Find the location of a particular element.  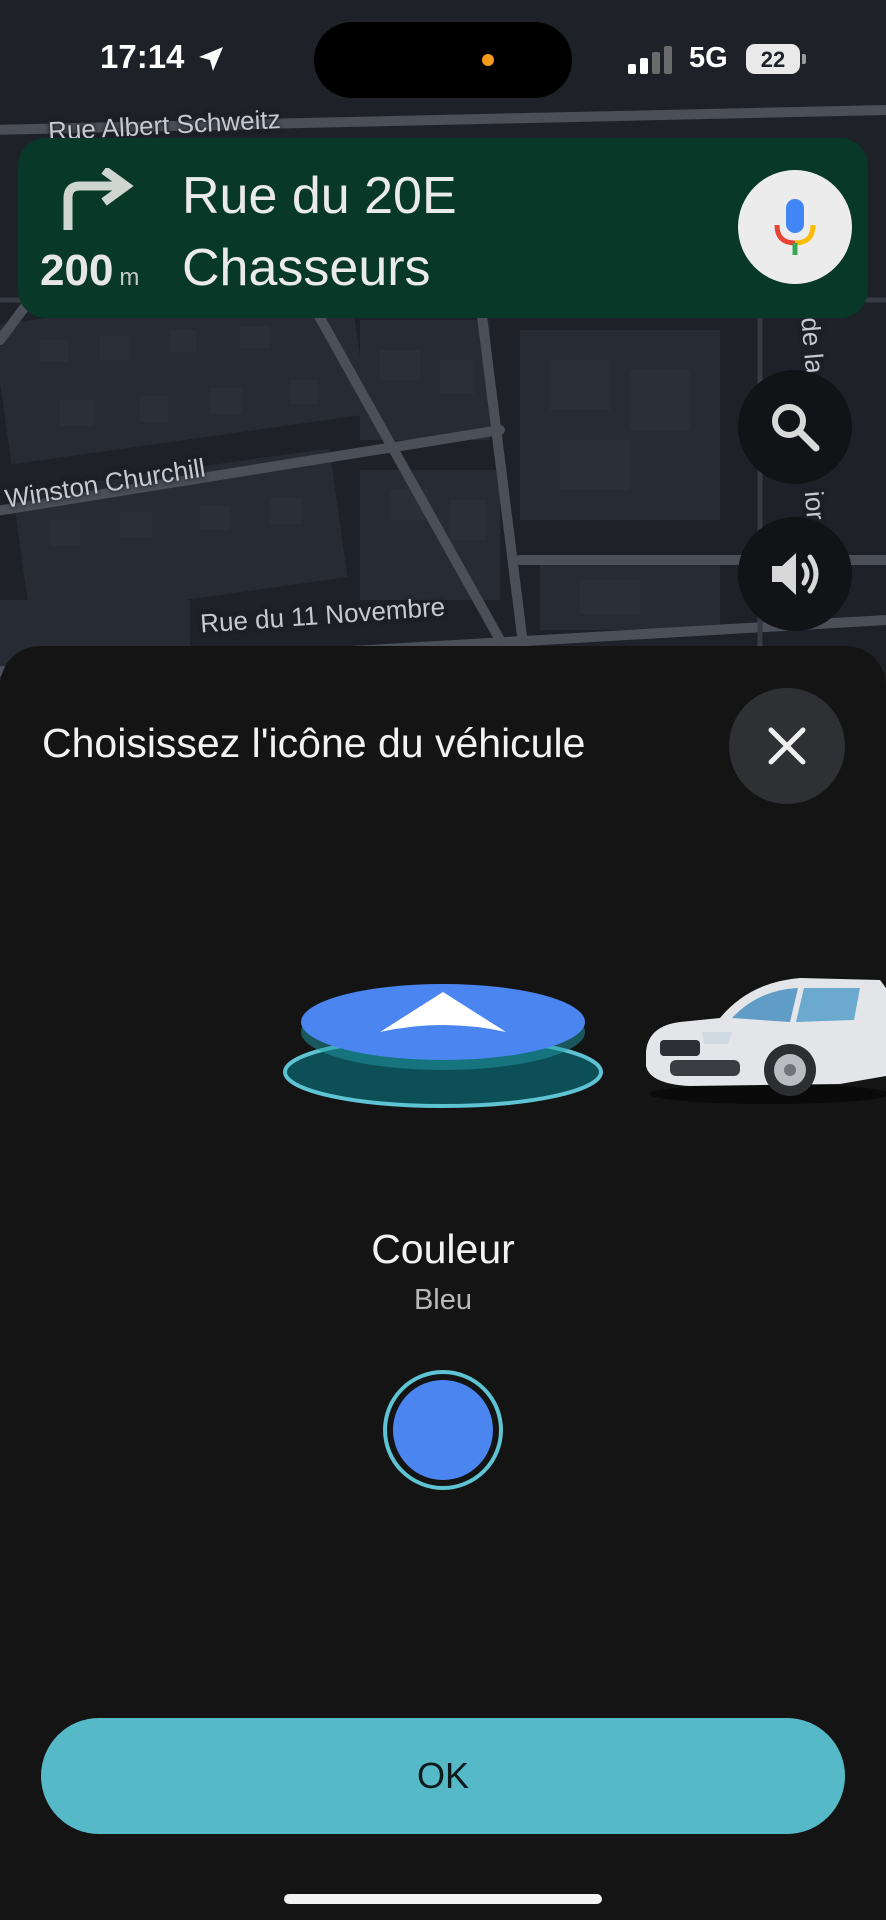

signal-strength-icon is located at coordinates (650, 60).